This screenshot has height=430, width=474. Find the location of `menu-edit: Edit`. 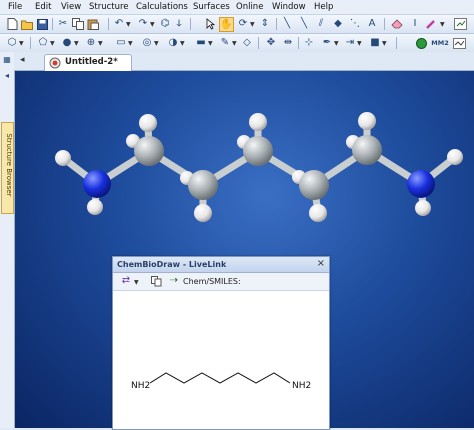

menu-edit: Edit is located at coordinates (43, 7).